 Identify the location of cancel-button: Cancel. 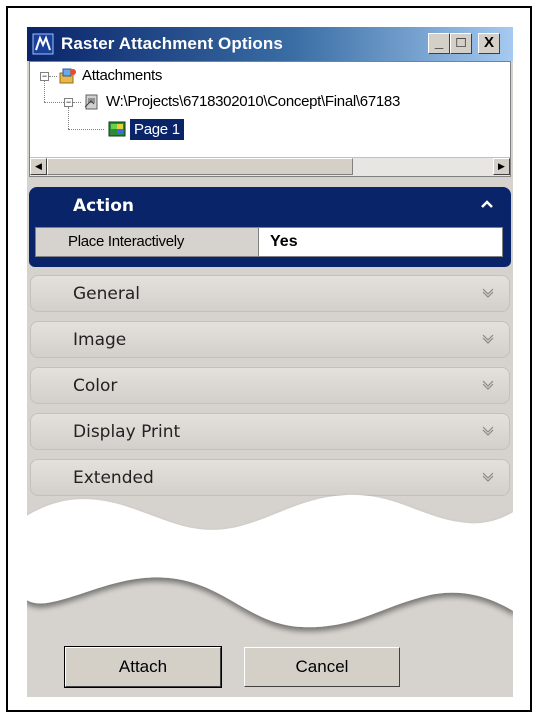
(322, 667).